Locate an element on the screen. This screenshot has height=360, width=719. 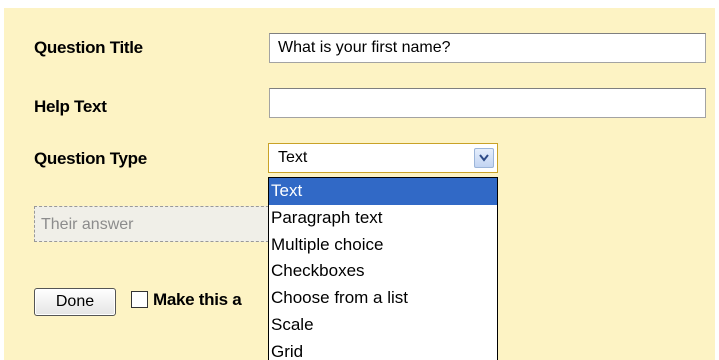
dropdown-option-checkboxes: Checkboxes is located at coordinates (383, 271).